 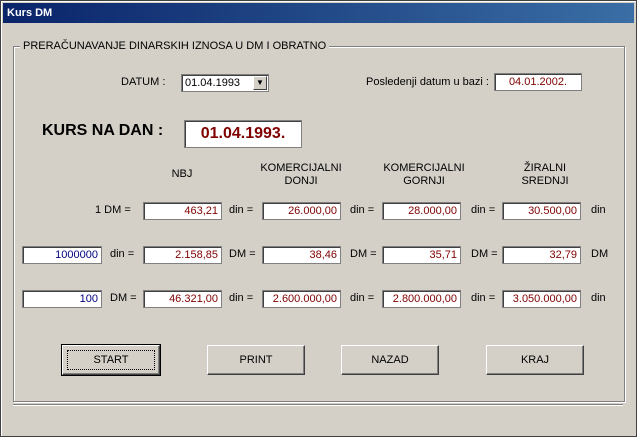 What do you see at coordinates (301, 211) in the screenshot?
I see `row1-donji-field: 26.000,00` at bounding box center [301, 211].